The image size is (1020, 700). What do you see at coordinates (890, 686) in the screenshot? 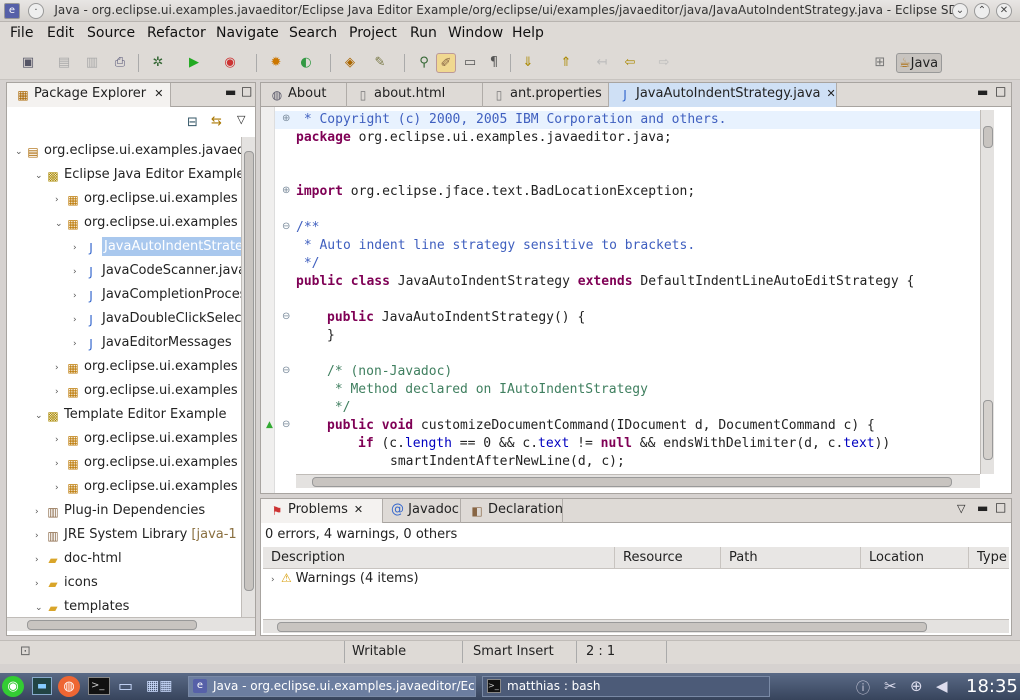
I see `clipboard-icon: ✂` at bounding box center [890, 686].